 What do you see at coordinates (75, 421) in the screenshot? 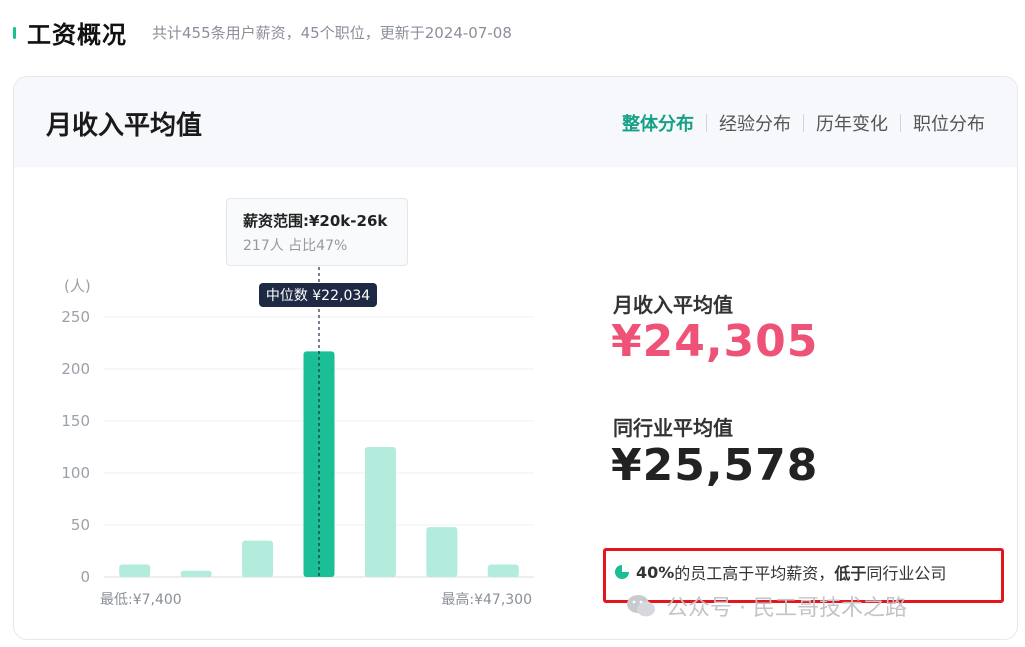
I see `y-tick-label: 150` at bounding box center [75, 421].